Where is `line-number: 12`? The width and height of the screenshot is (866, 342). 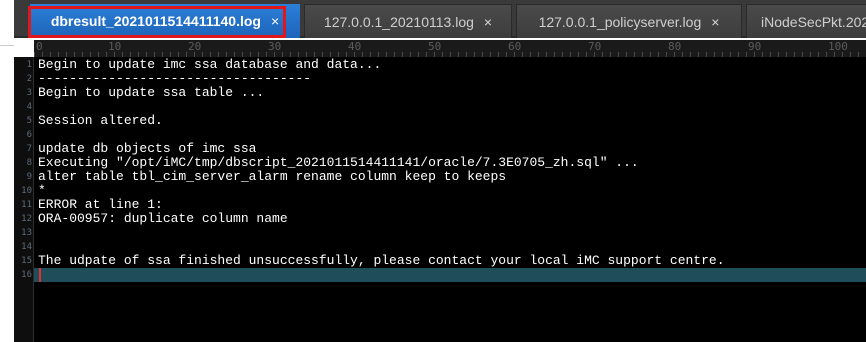
line-number: 12 is located at coordinates (26, 219).